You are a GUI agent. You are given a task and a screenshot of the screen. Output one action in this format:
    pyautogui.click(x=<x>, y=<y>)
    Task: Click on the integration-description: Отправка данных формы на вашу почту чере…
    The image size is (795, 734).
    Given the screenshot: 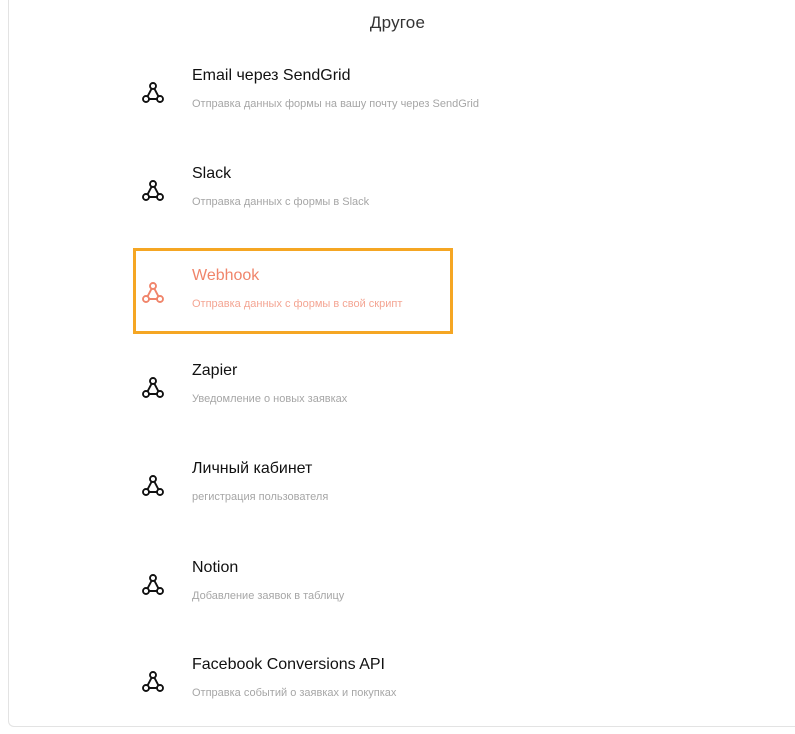 What is the action you would take?
    pyautogui.click(x=335, y=104)
    